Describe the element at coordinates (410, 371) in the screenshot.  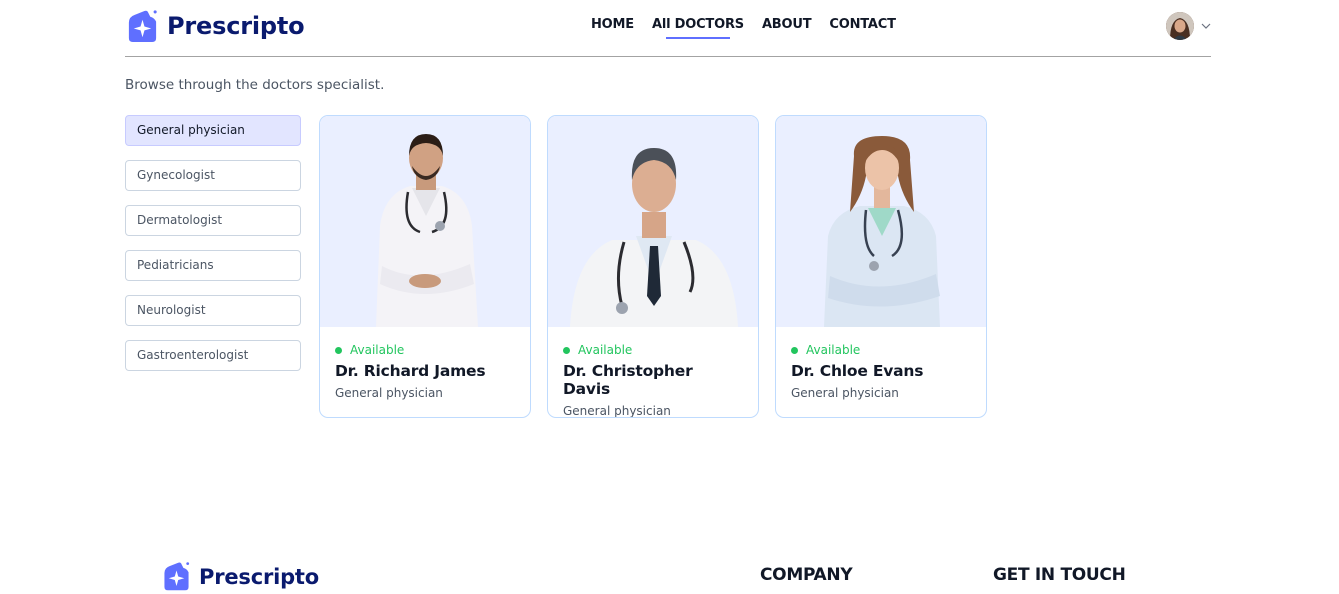
I see `doctor-name: Dr. Richard James` at that location.